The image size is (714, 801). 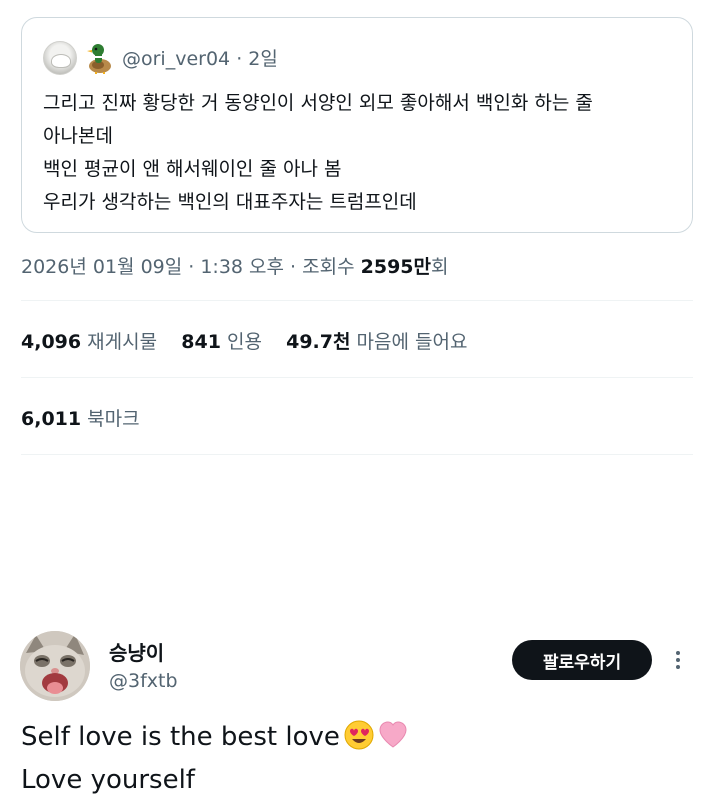 What do you see at coordinates (176, 59) in the screenshot?
I see `handle-text: @ori_ver04` at bounding box center [176, 59].